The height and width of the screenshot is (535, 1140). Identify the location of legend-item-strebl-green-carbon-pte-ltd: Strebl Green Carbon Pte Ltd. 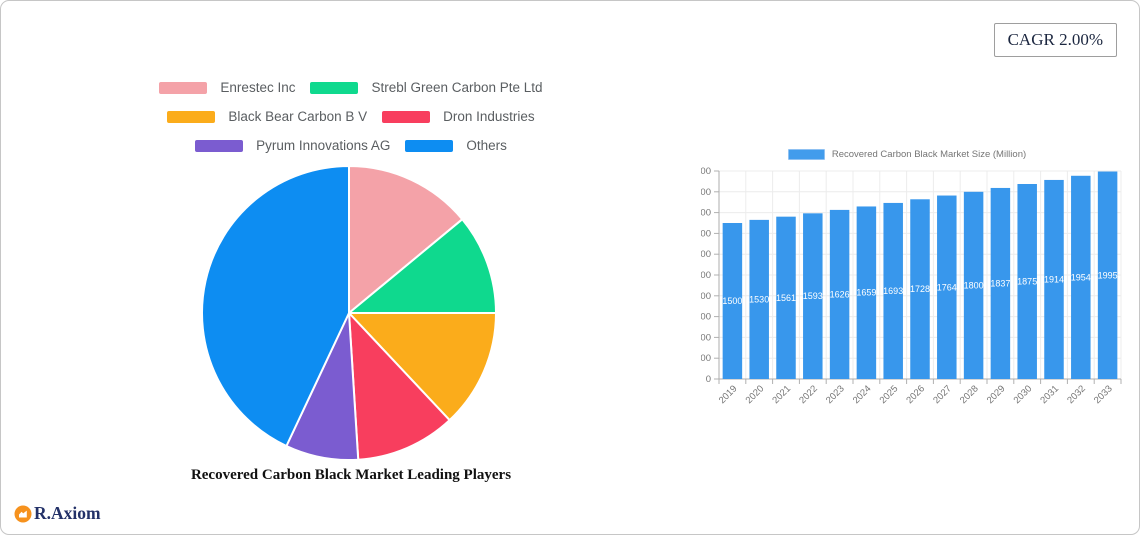
(426, 87).